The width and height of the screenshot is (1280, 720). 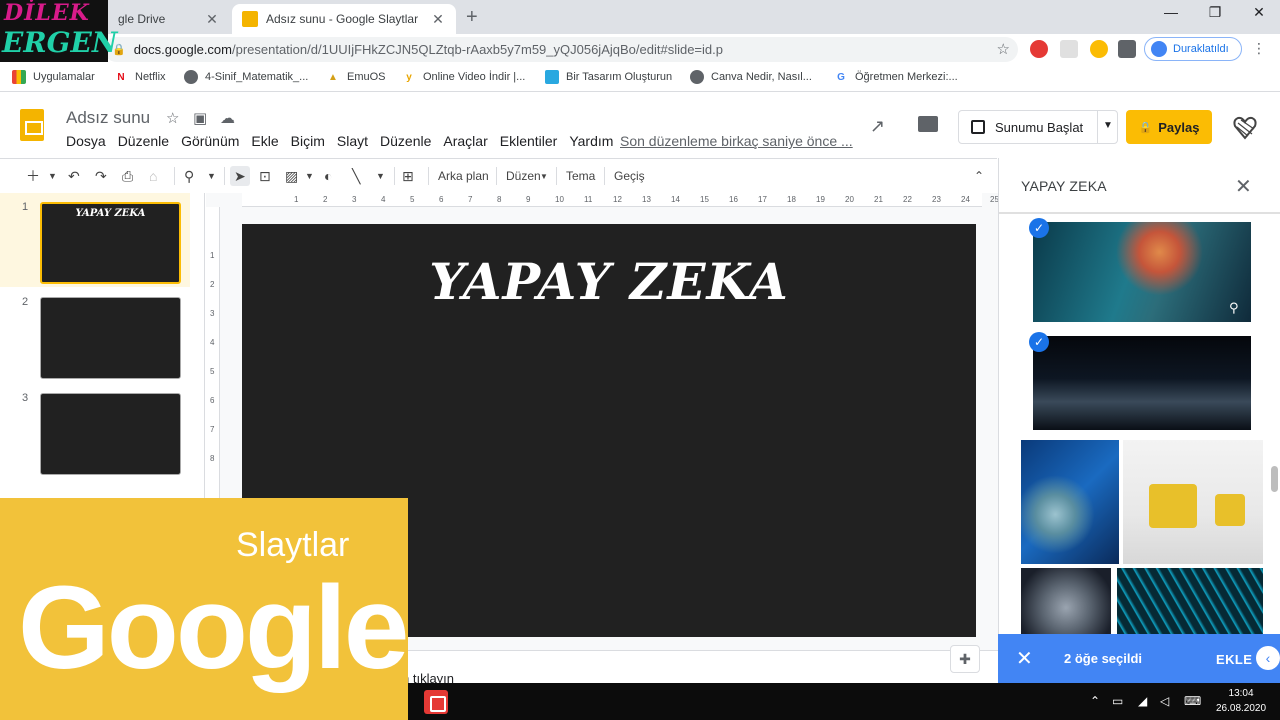 What do you see at coordinates (211, 176) in the screenshot?
I see `zoom-chevron-icon: ▼` at bounding box center [211, 176].